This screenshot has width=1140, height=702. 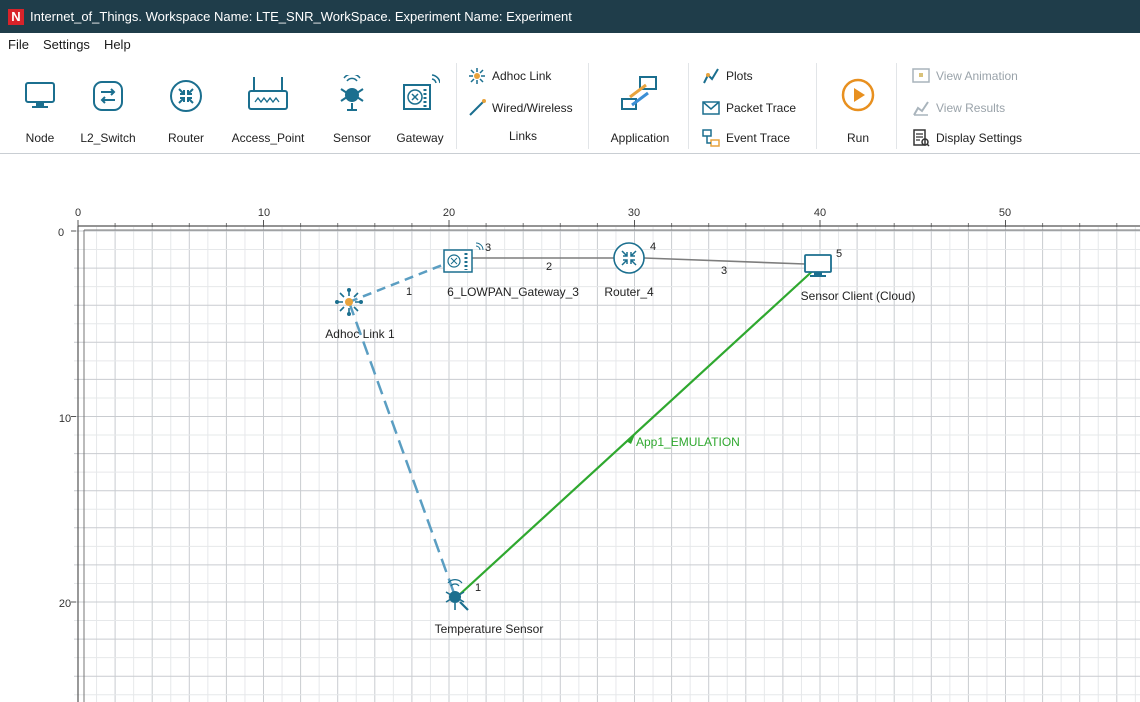 I want to click on plots-button: Plots, so click(x=727, y=76).